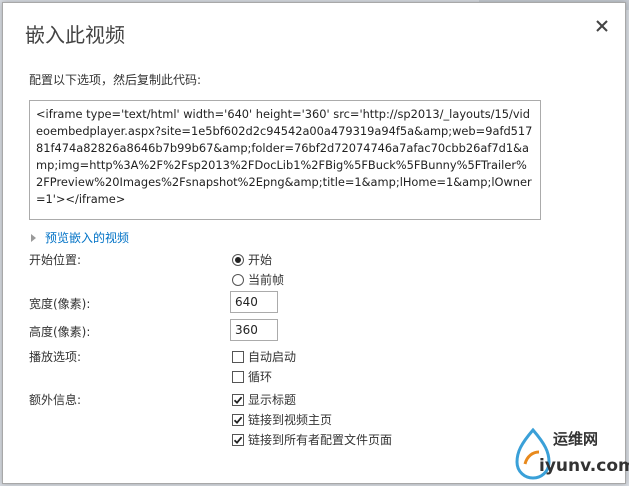 The image size is (629, 486). Describe the element at coordinates (272, 357) in the screenshot. I see `autostart-label: 自动启动` at that location.